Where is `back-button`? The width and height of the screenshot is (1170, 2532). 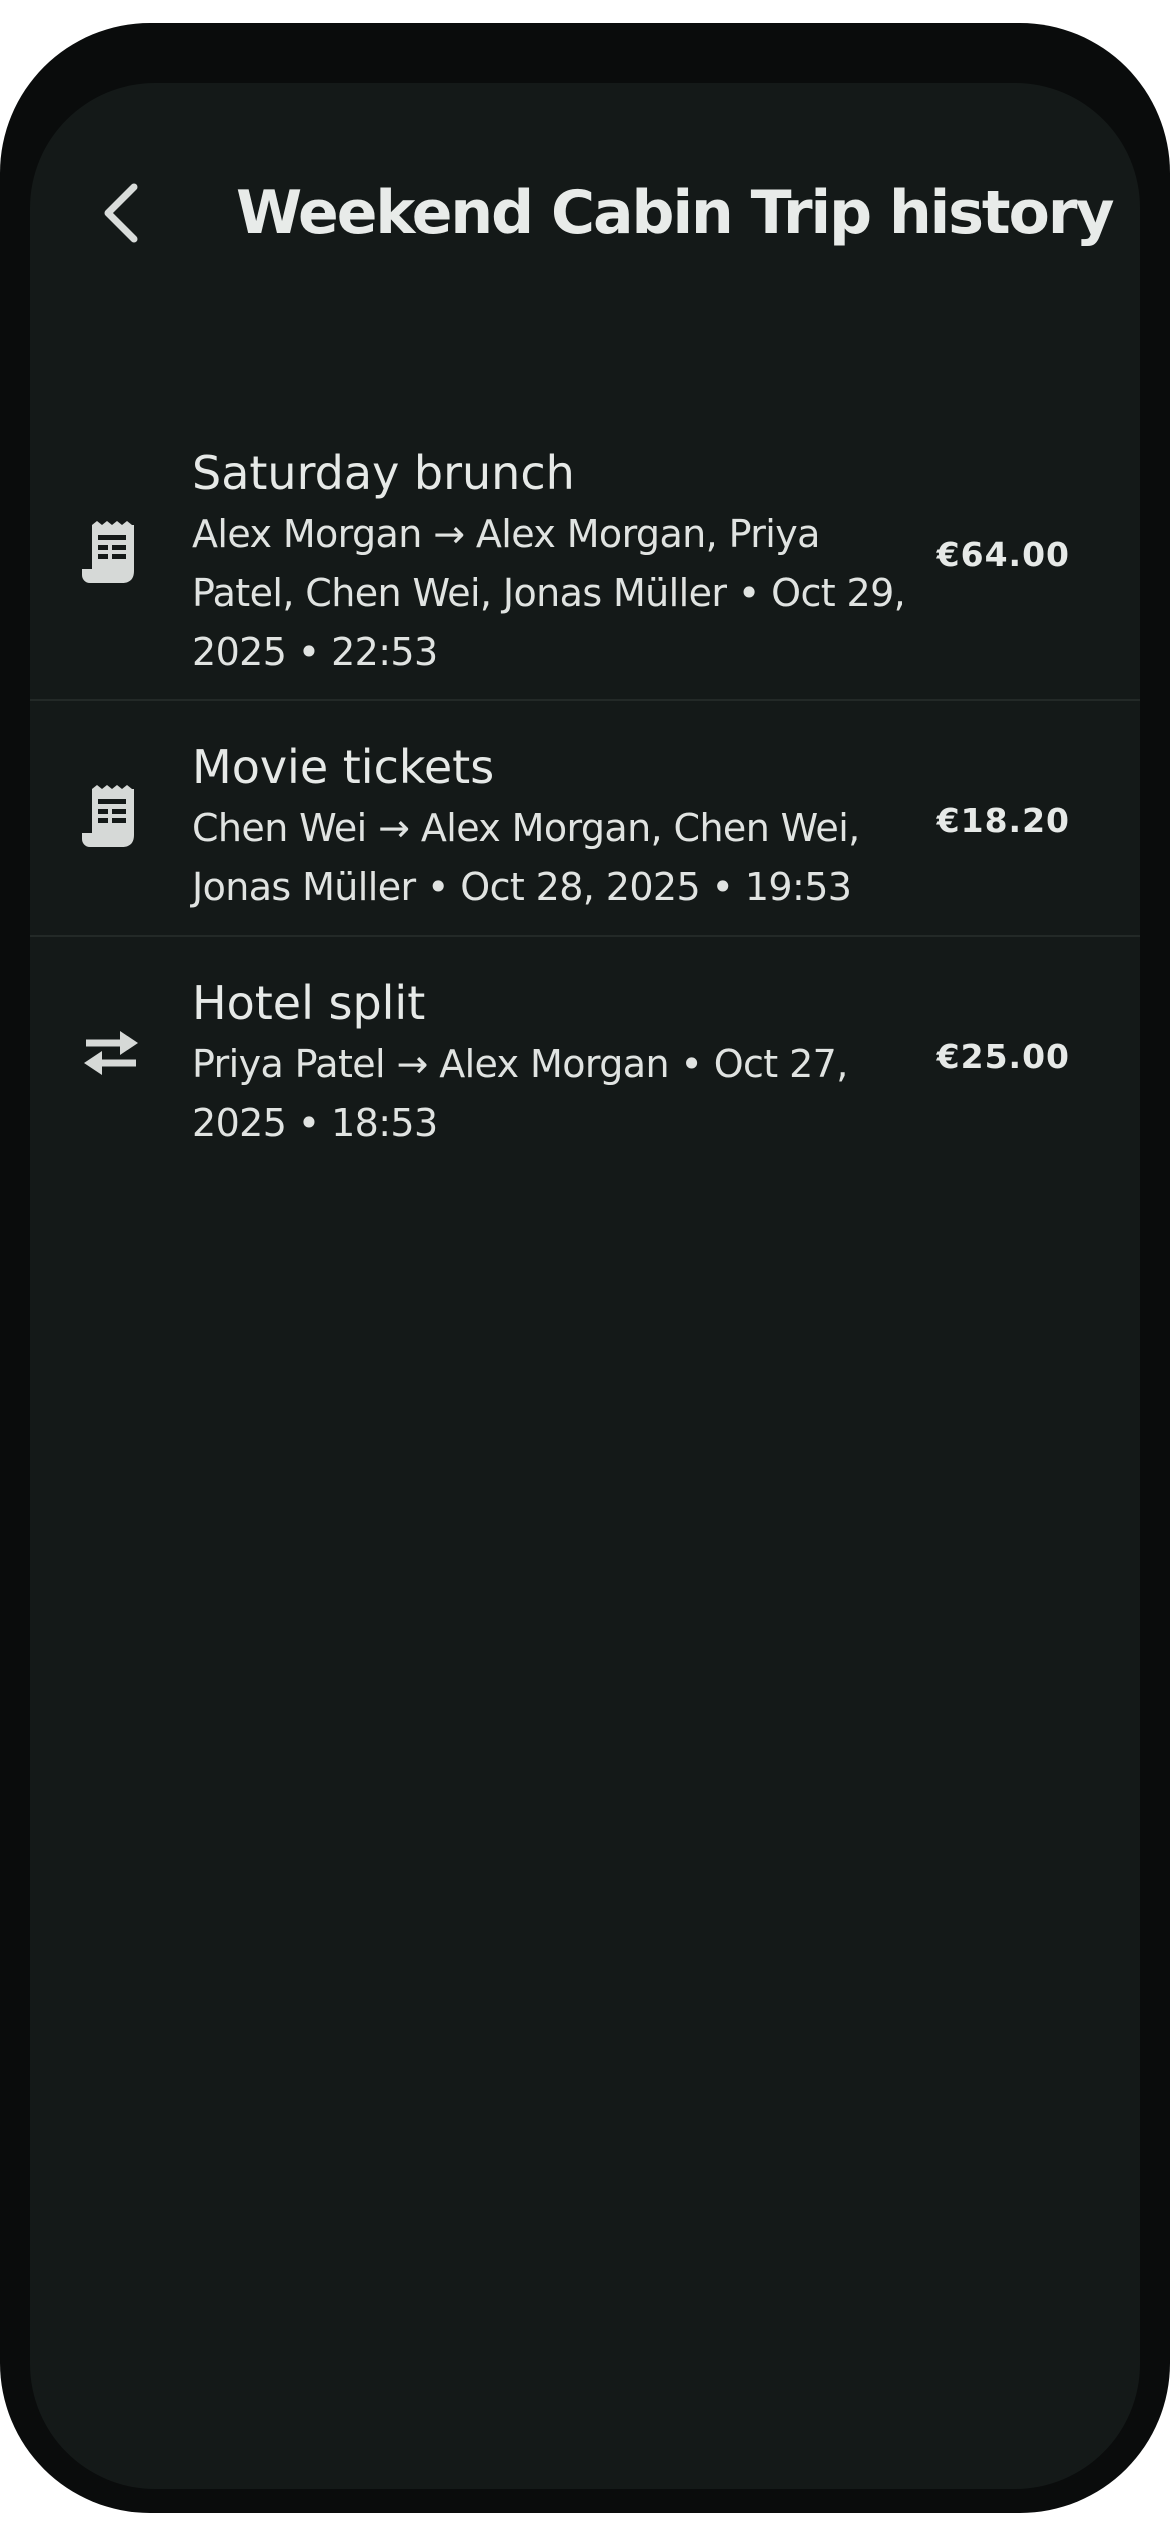 back-button is located at coordinates (120, 213).